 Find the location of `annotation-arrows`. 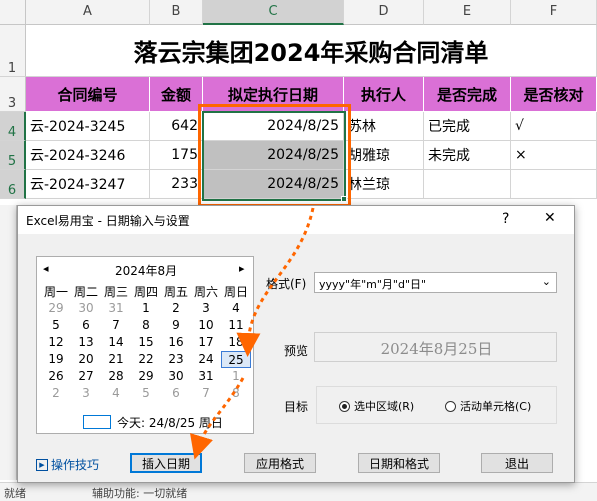

annotation-arrows is located at coordinates (252, 333).